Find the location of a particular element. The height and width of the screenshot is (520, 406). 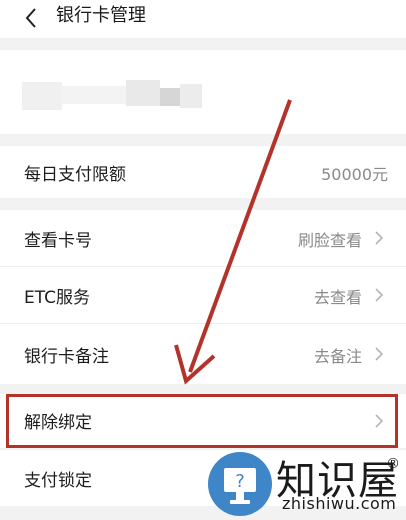

row-card-remark: 银行卡备注 去备注 is located at coordinates (203, 354).